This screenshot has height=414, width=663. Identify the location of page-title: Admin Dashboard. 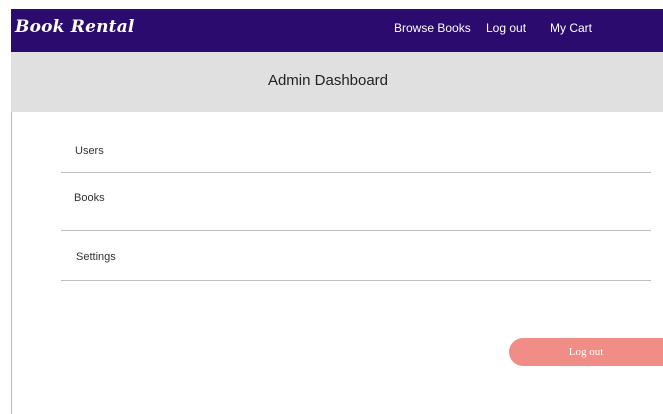
(328, 80).